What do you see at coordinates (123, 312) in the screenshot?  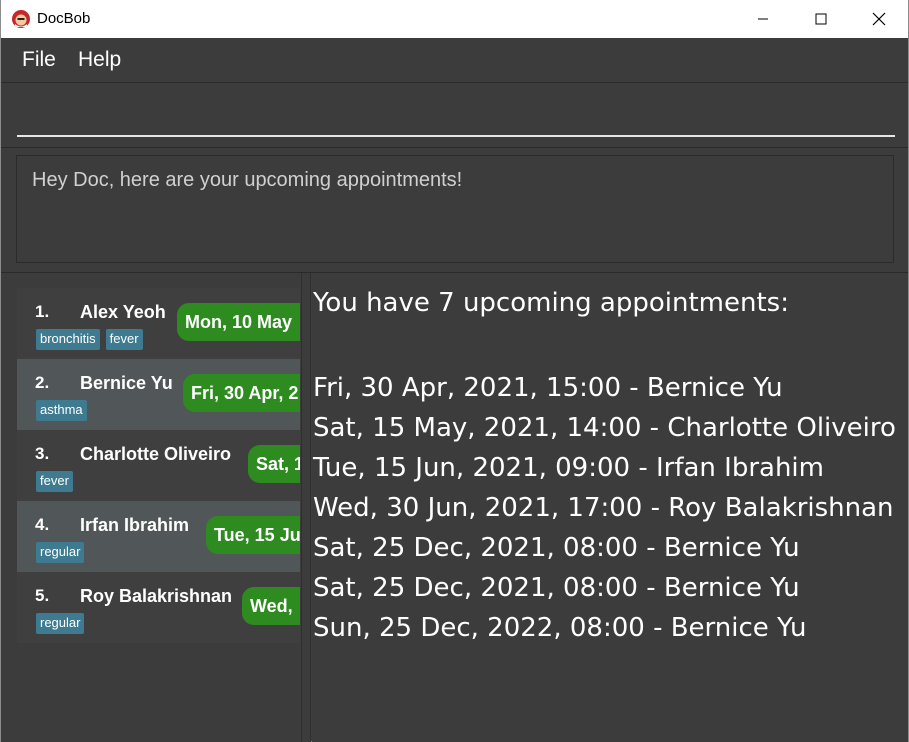 I see `patient-name: Alex Yeoh` at bounding box center [123, 312].